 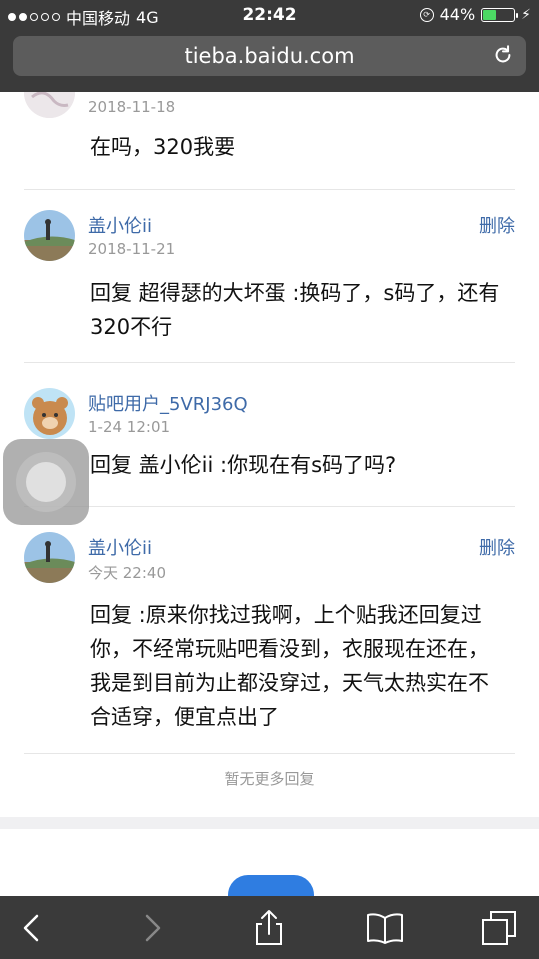 I want to click on battery-fill, so click(x=490, y=14).